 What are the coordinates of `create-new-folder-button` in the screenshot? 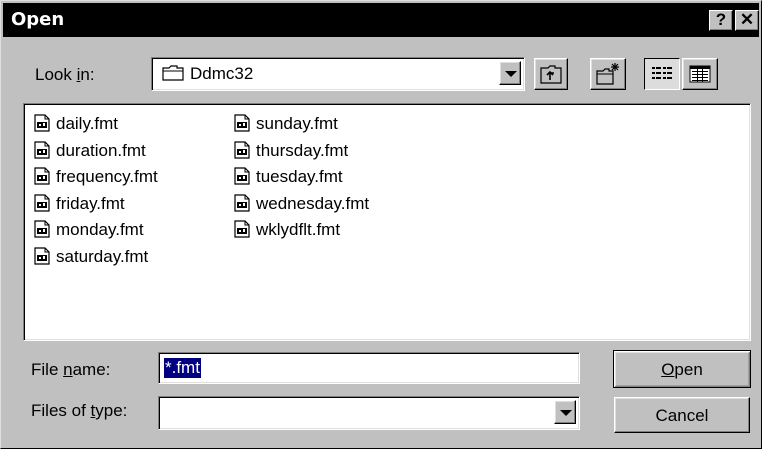 It's located at (608, 74).